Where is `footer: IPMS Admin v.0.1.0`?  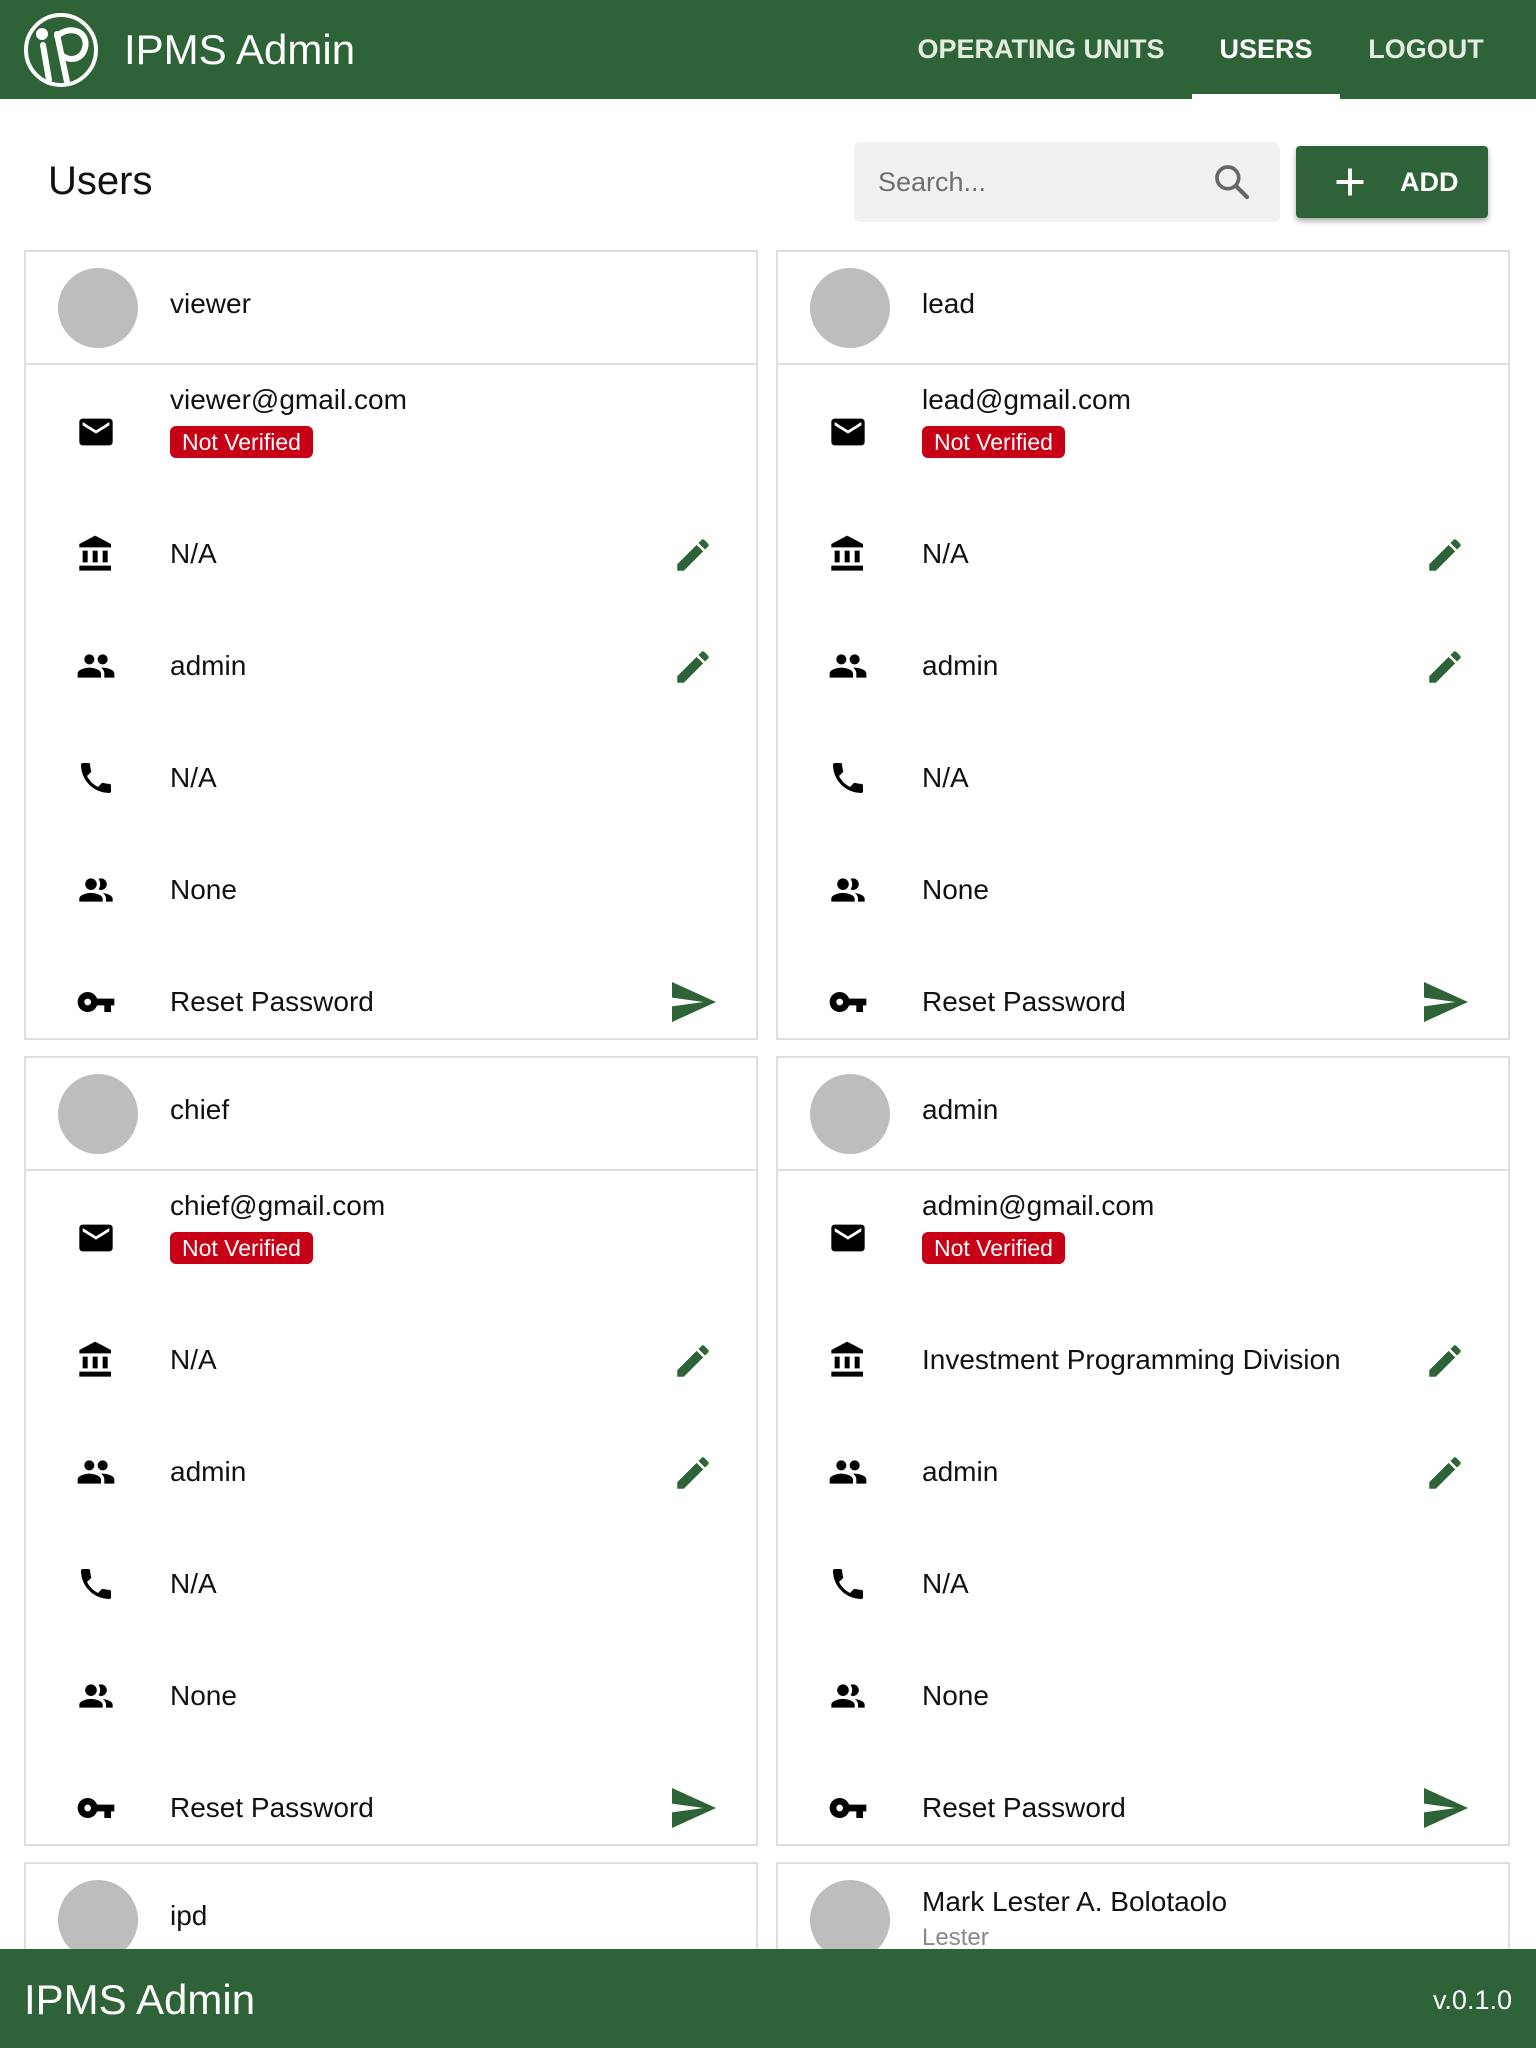 footer: IPMS Admin v.0.1.0 is located at coordinates (768, 1998).